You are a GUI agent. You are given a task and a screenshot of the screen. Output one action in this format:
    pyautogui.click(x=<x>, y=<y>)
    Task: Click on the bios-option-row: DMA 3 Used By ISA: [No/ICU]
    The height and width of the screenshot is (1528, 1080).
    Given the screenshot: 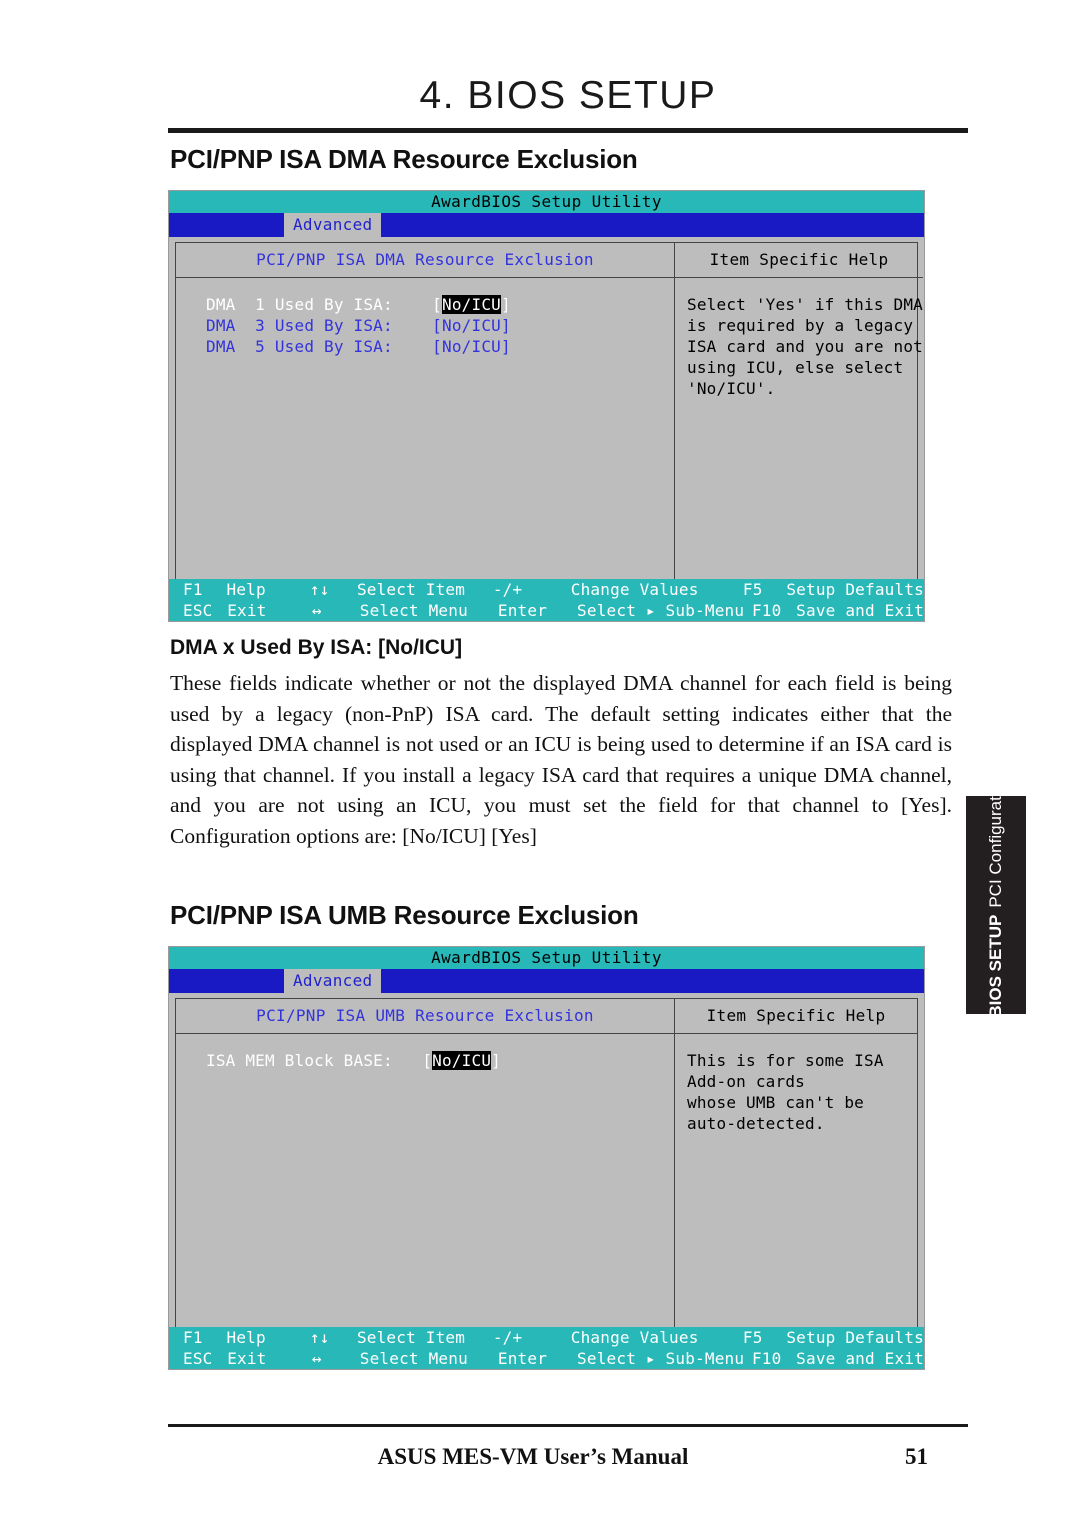 What is the action you would take?
    pyautogui.click(x=425, y=325)
    